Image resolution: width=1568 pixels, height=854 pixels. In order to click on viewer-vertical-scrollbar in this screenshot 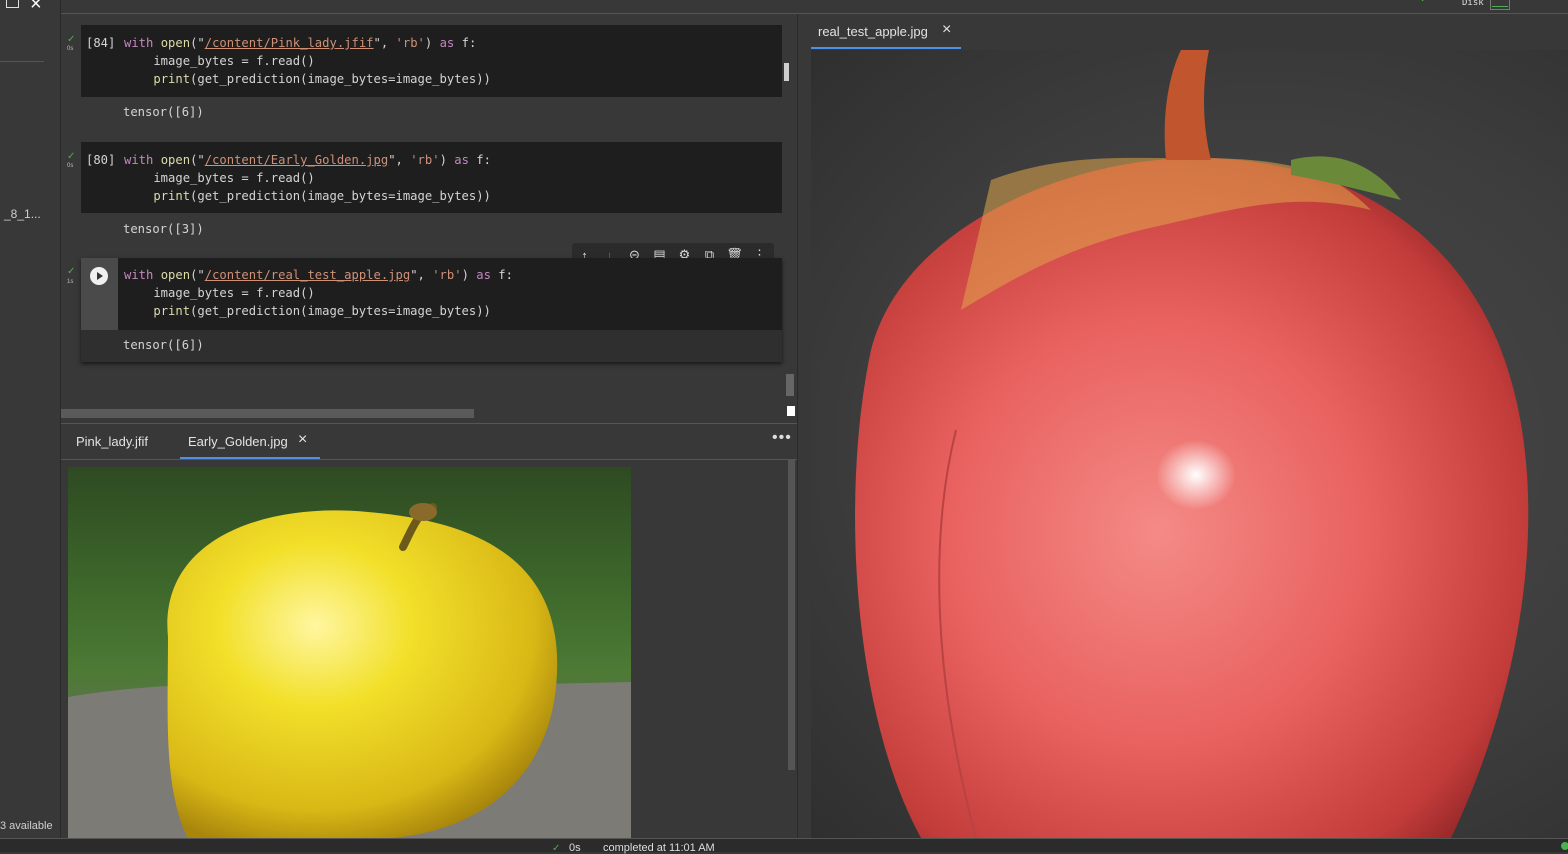, I will do `click(791, 615)`.